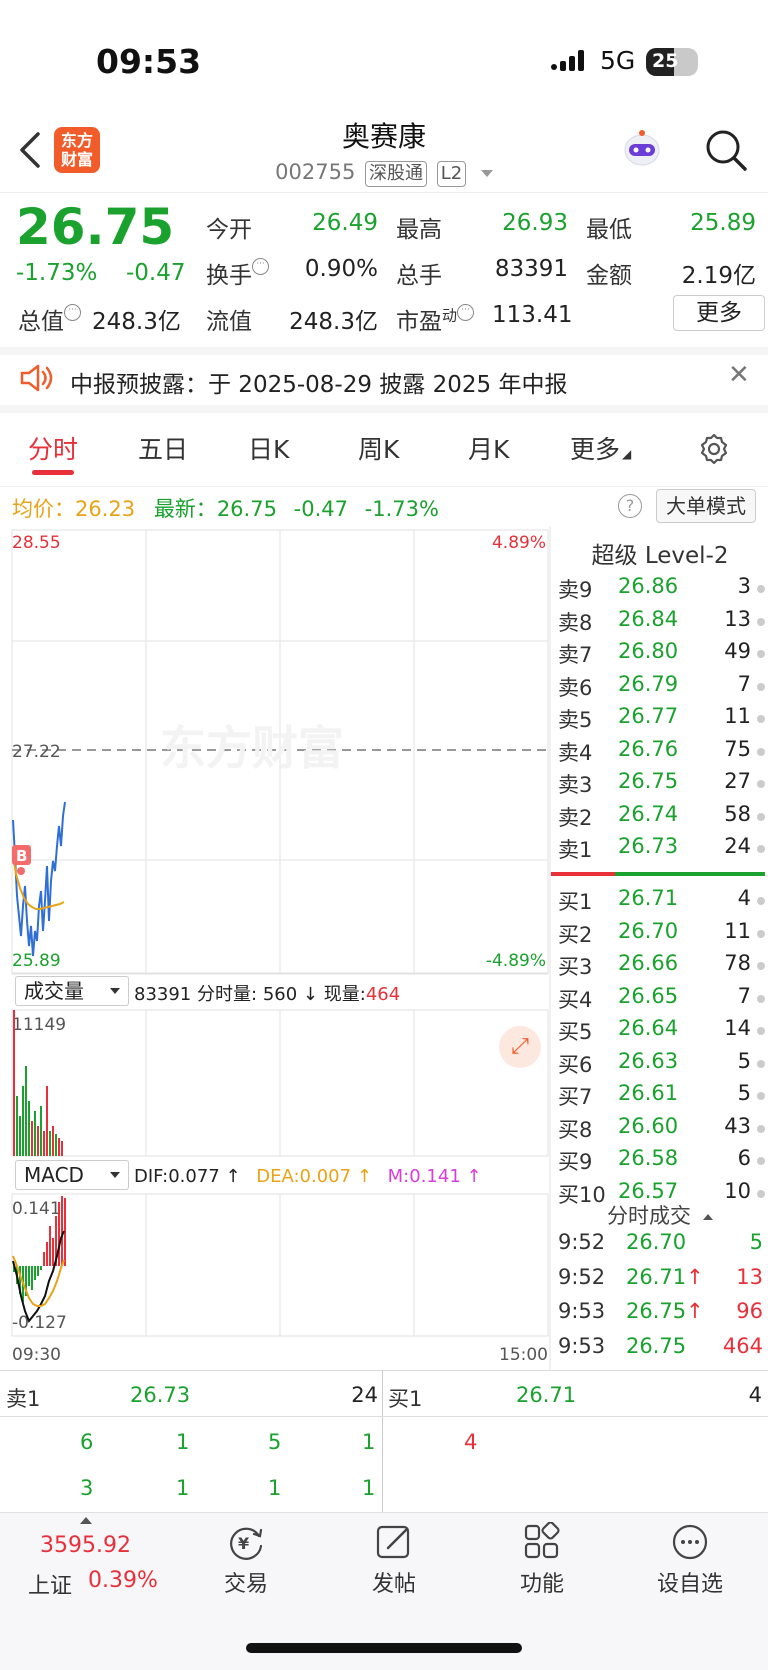  I want to click on index-percent: 0.39%, so click(123, 1580).